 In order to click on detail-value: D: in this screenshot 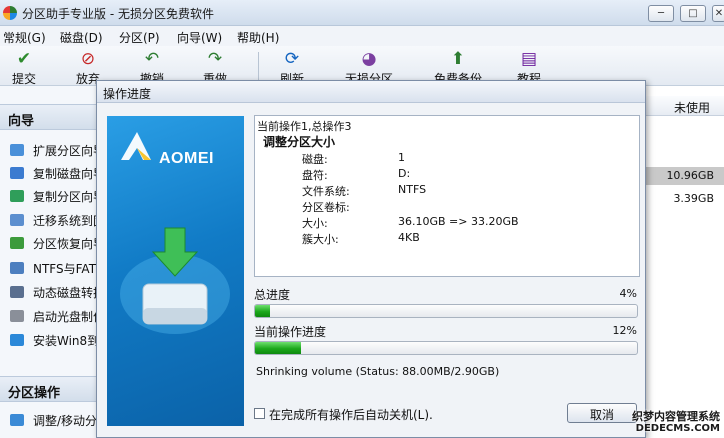, I will do `click(404, 173)`.